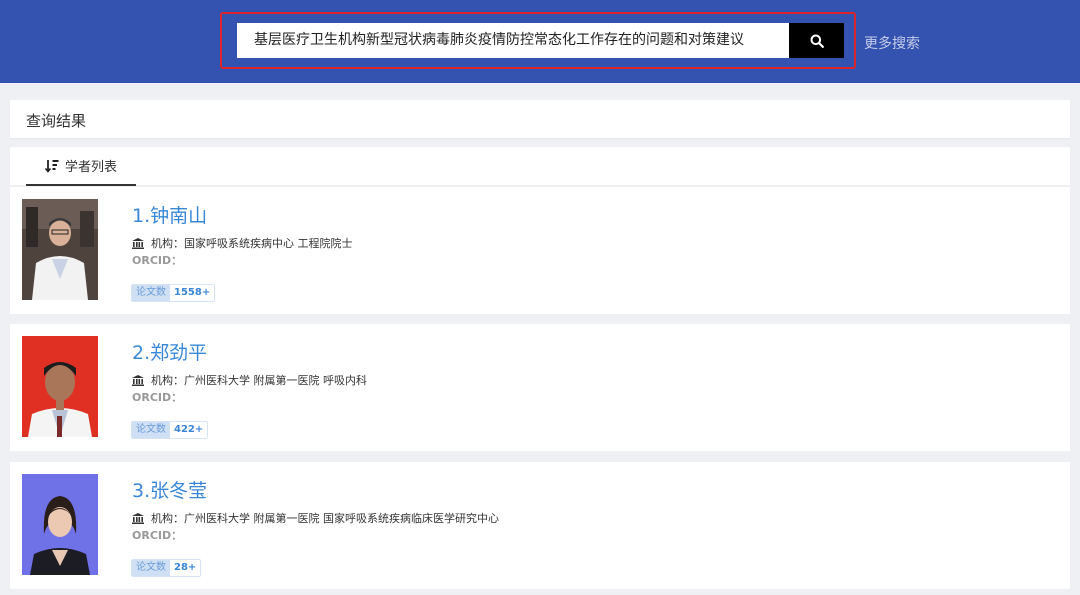  What do you see at coordinates (90, 167) in the screenshot?
I see `tab-label: 学者列表` at bounding box center [90, 167].